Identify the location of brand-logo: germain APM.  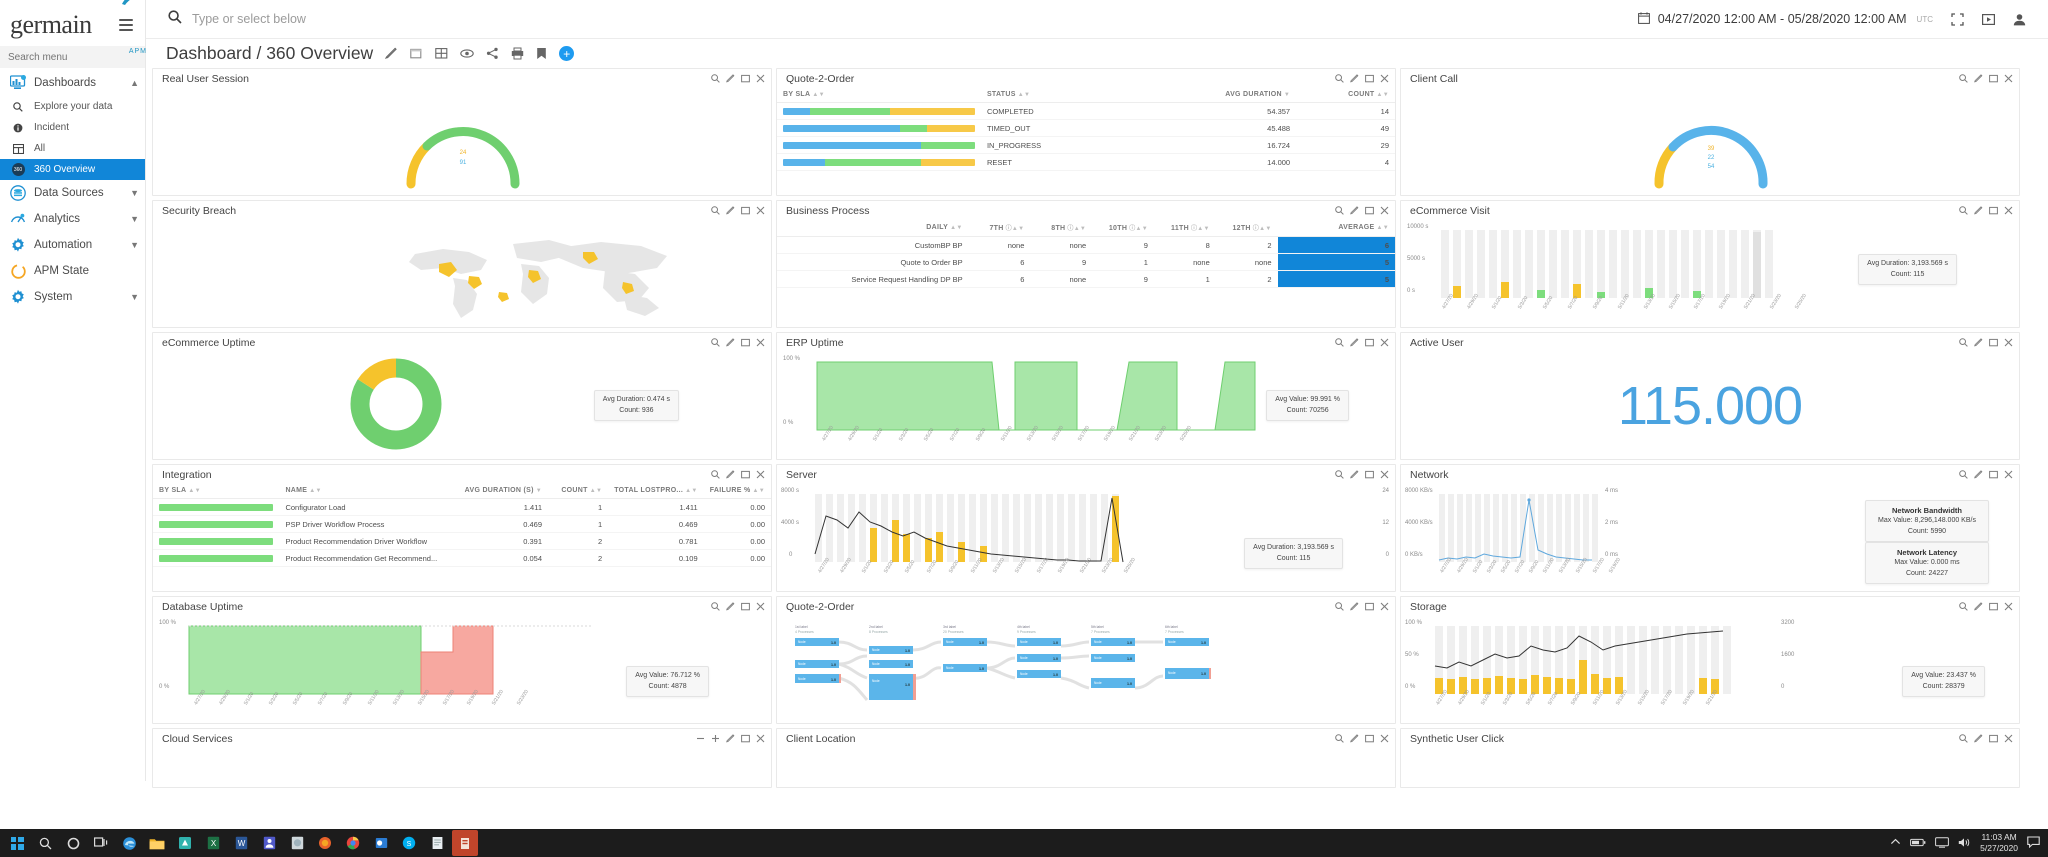
(73, 27).